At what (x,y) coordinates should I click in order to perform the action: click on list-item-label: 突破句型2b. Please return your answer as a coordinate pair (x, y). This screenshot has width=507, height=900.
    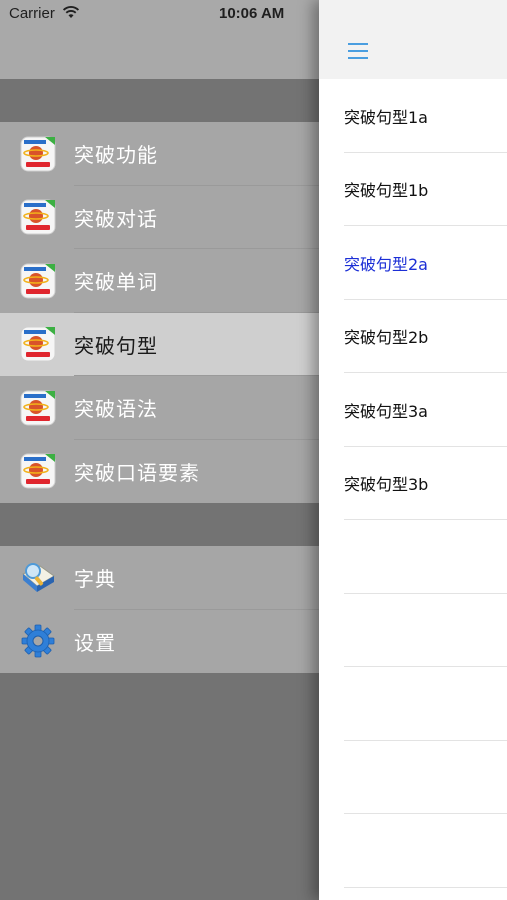
    Looking at the image, I should click on (386, 338).